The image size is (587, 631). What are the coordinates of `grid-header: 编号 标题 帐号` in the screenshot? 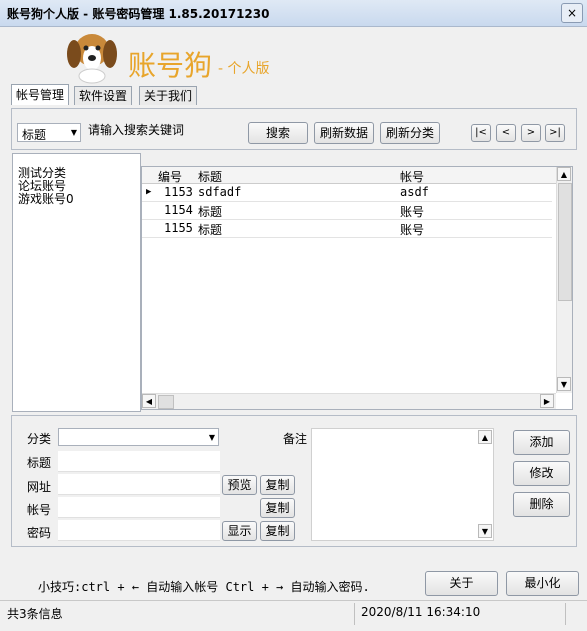 It's located at (349, 175).